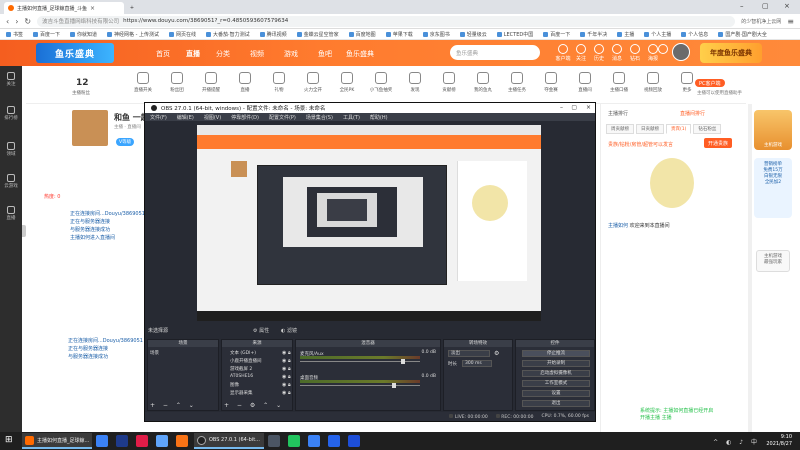  Describe the element at coordinates (27, 21) in the screenshot. I see `reload-icon: ↻` at that location.